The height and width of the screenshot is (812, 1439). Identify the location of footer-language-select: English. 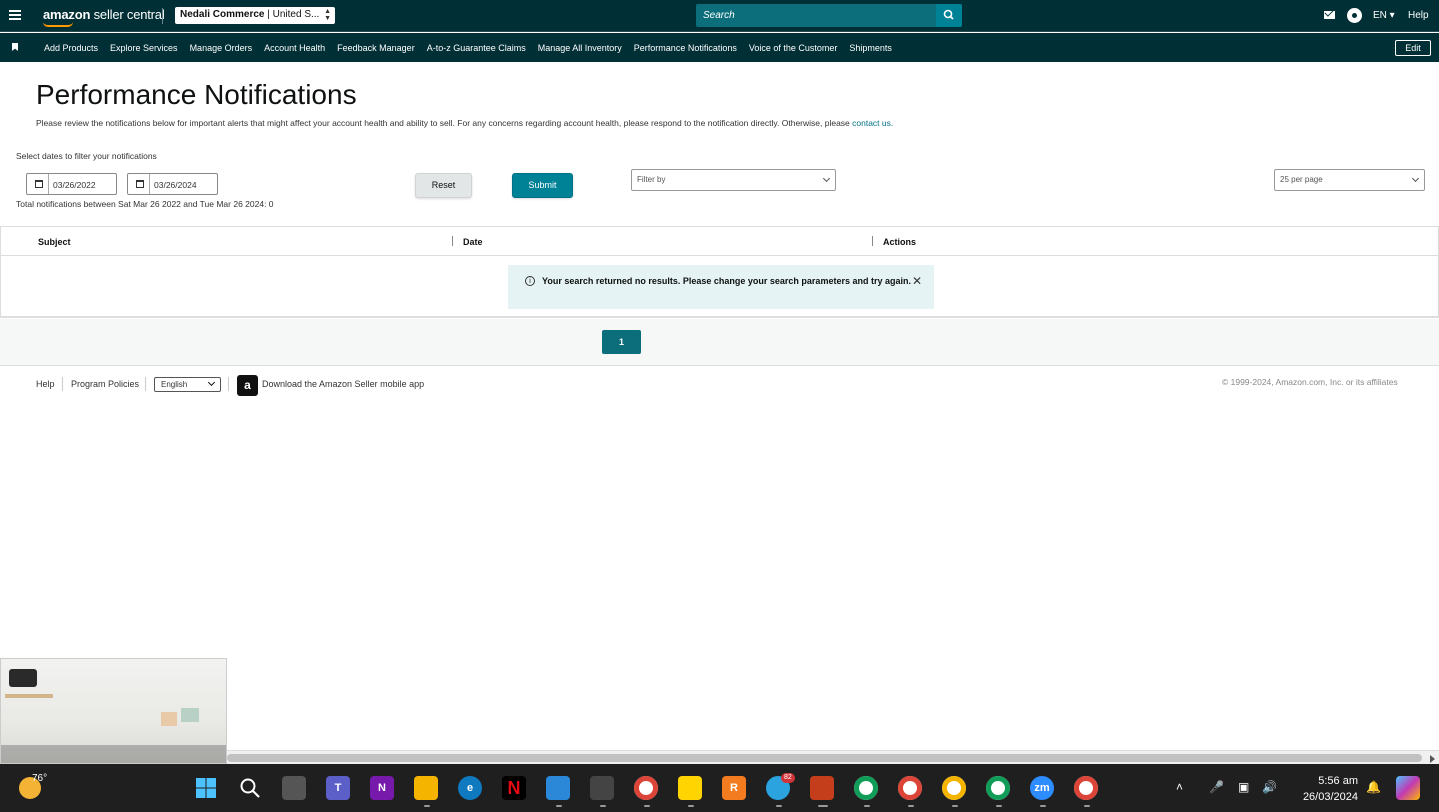
(187, 384).